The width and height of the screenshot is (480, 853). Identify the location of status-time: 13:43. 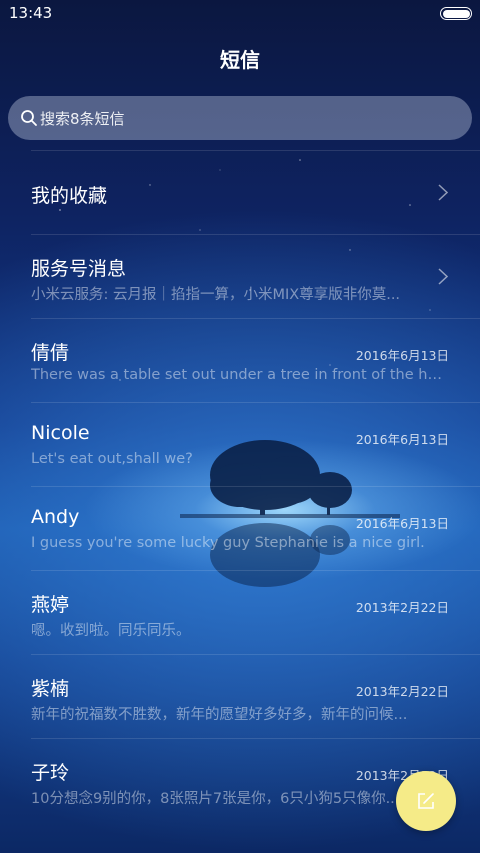
(31, 13).